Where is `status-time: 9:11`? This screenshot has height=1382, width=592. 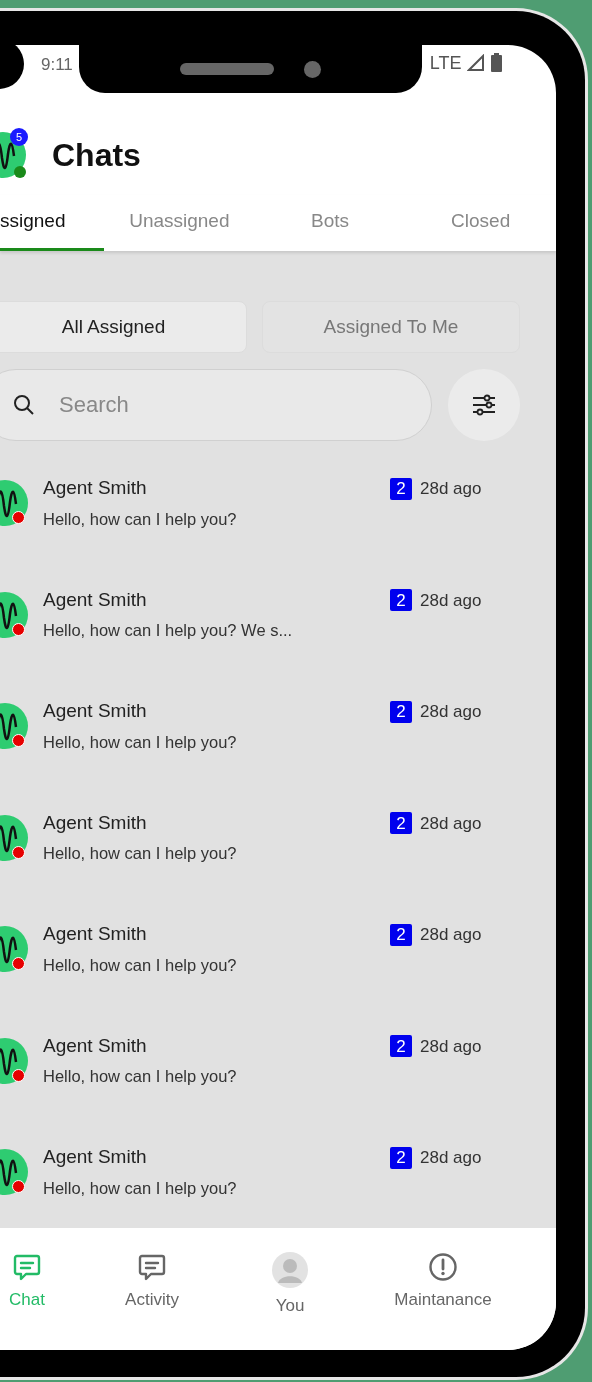
status-time: 9:11 is located at coordinates (57, 65).